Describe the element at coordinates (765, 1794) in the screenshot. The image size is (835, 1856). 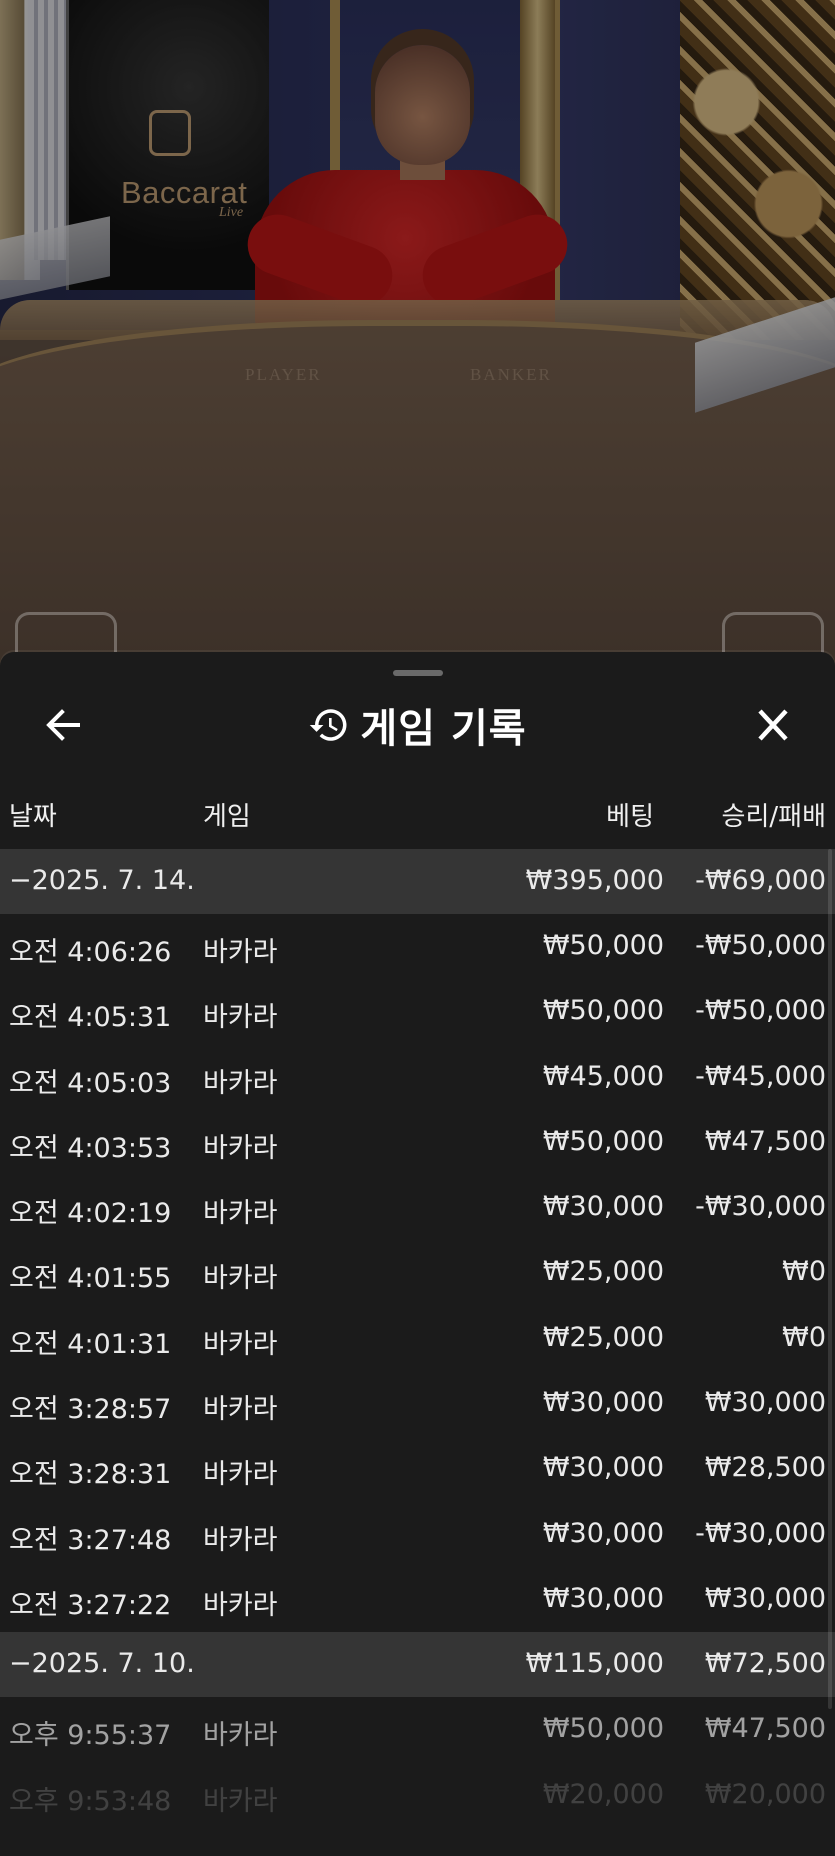
I see `row-result: ₩20,000` at that location.